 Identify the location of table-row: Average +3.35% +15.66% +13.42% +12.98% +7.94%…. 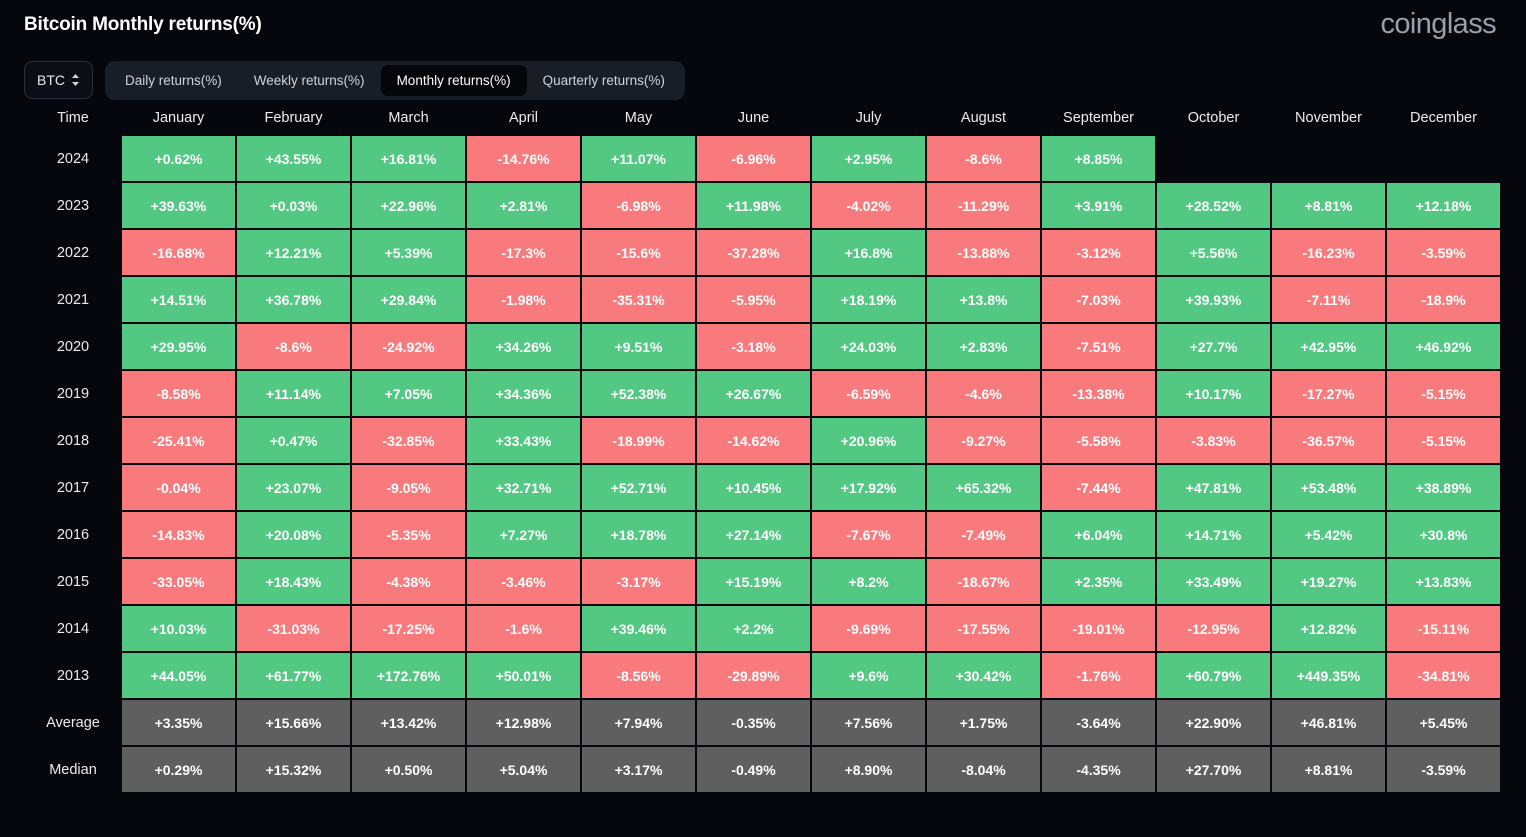
(763, 722).